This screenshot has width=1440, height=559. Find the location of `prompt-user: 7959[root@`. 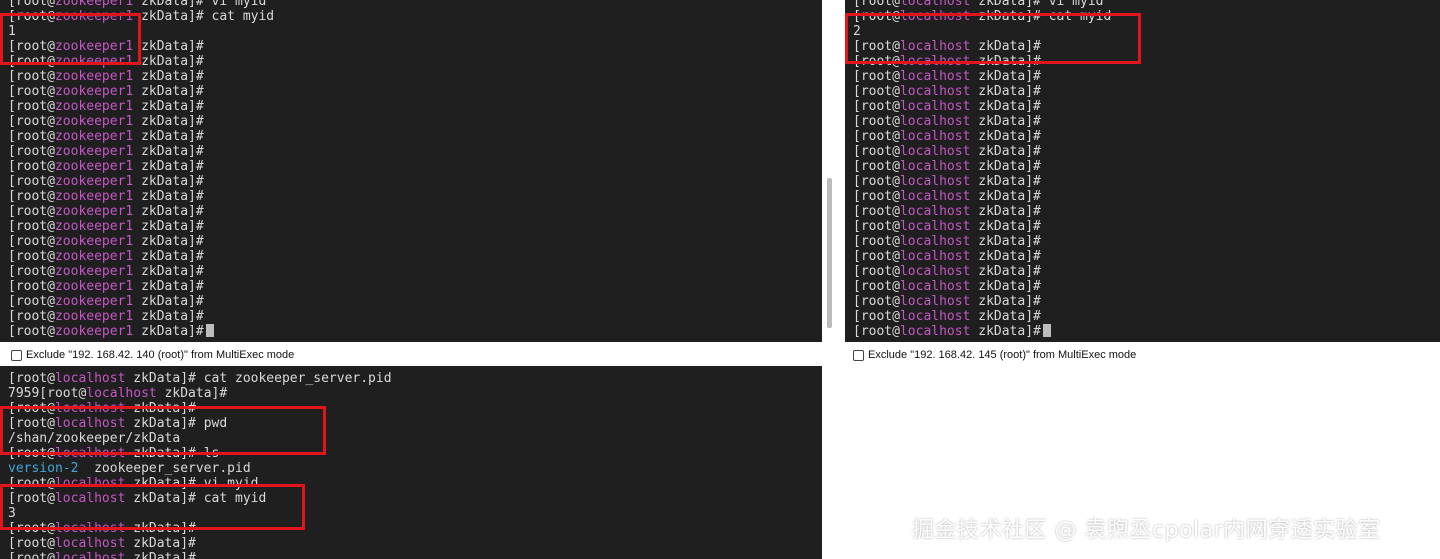

prompt-user: 7959[root@ is located at coordinates (47, 393).